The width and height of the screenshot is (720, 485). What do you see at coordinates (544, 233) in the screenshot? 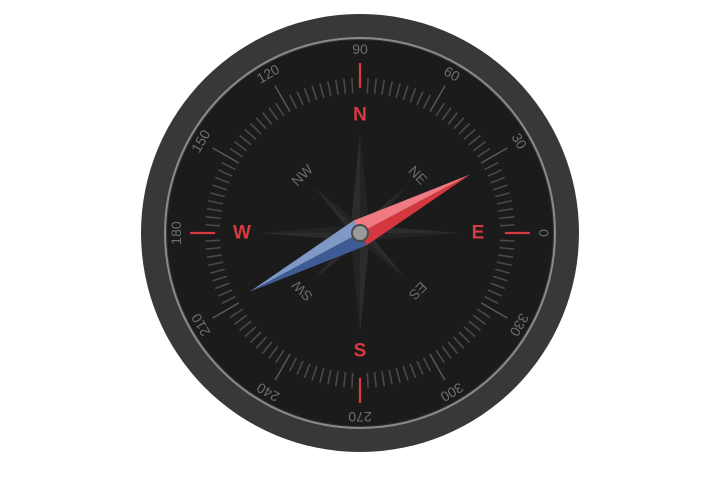
I see `degree-label: 0` at bounding box center [544, 233].